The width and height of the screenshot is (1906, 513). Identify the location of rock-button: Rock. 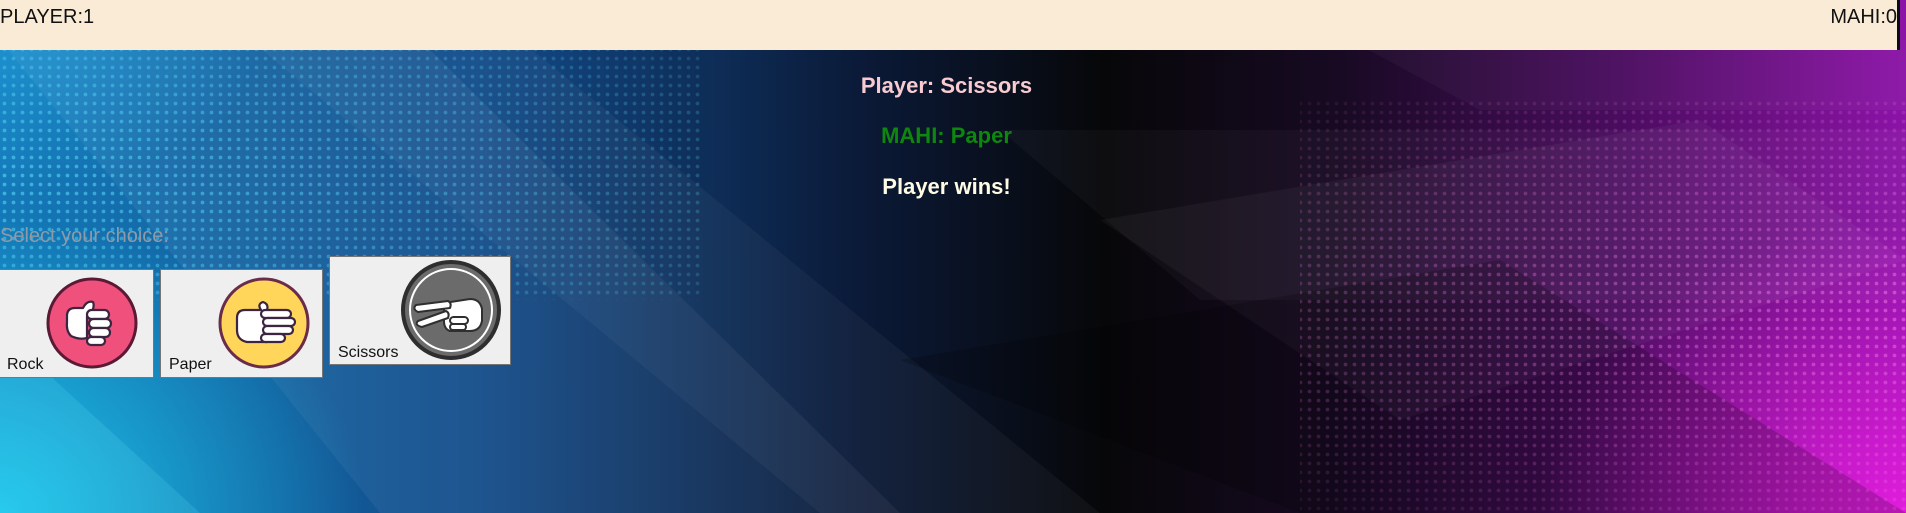
(77, 323).